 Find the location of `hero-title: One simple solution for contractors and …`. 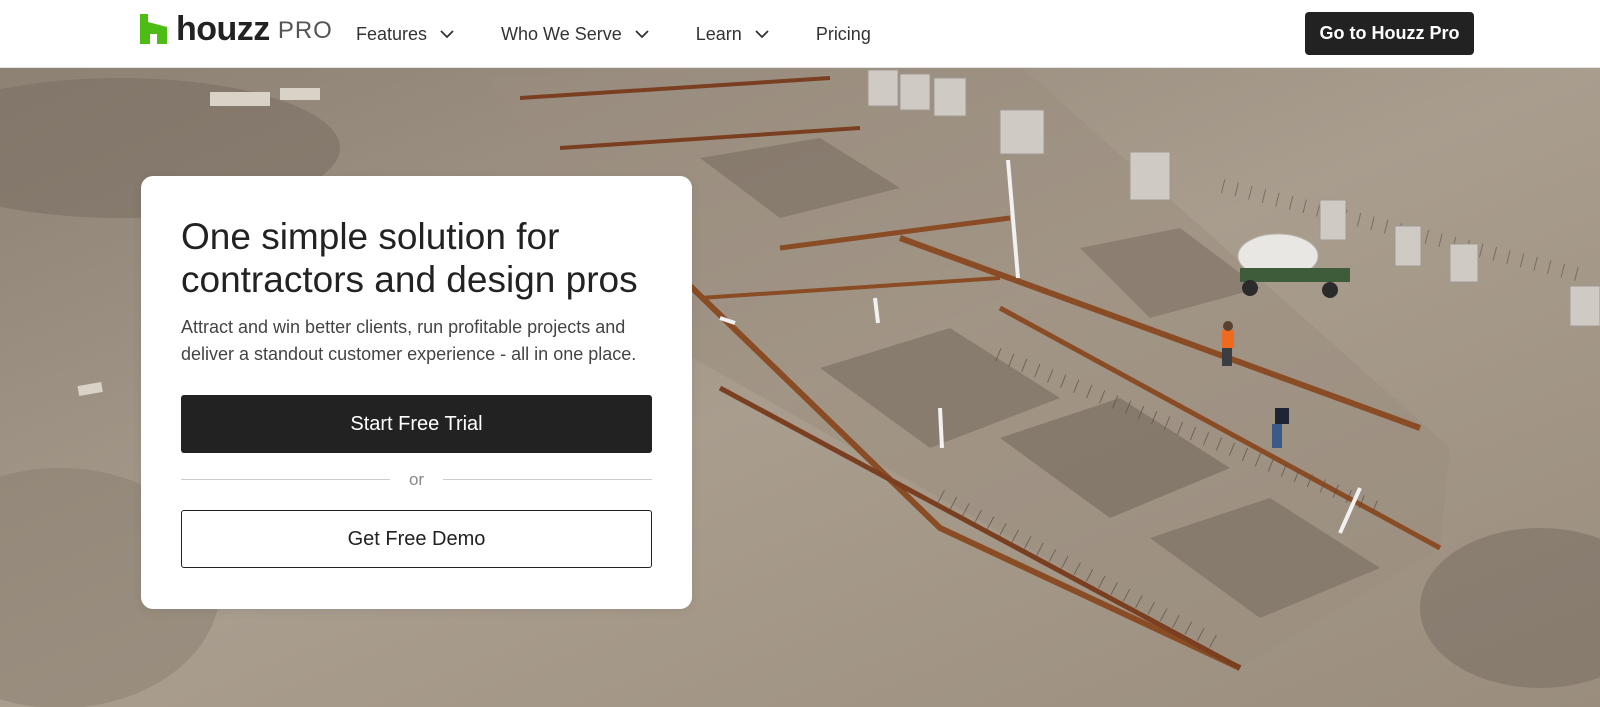

hero-title: One simple solution for contractors and … is located at coordinates (409, 258).